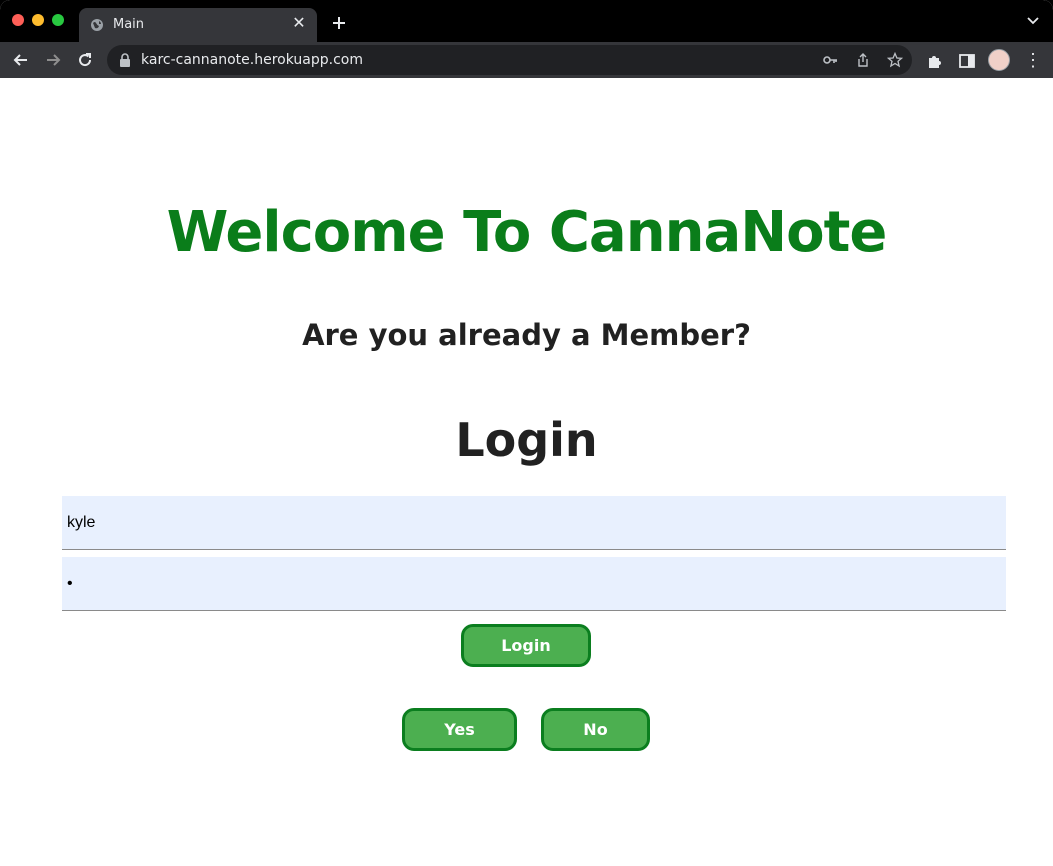 Image resolution: width=1053 pixels, height=866 pixels. I want to click on share-icon, so click(863, 60).